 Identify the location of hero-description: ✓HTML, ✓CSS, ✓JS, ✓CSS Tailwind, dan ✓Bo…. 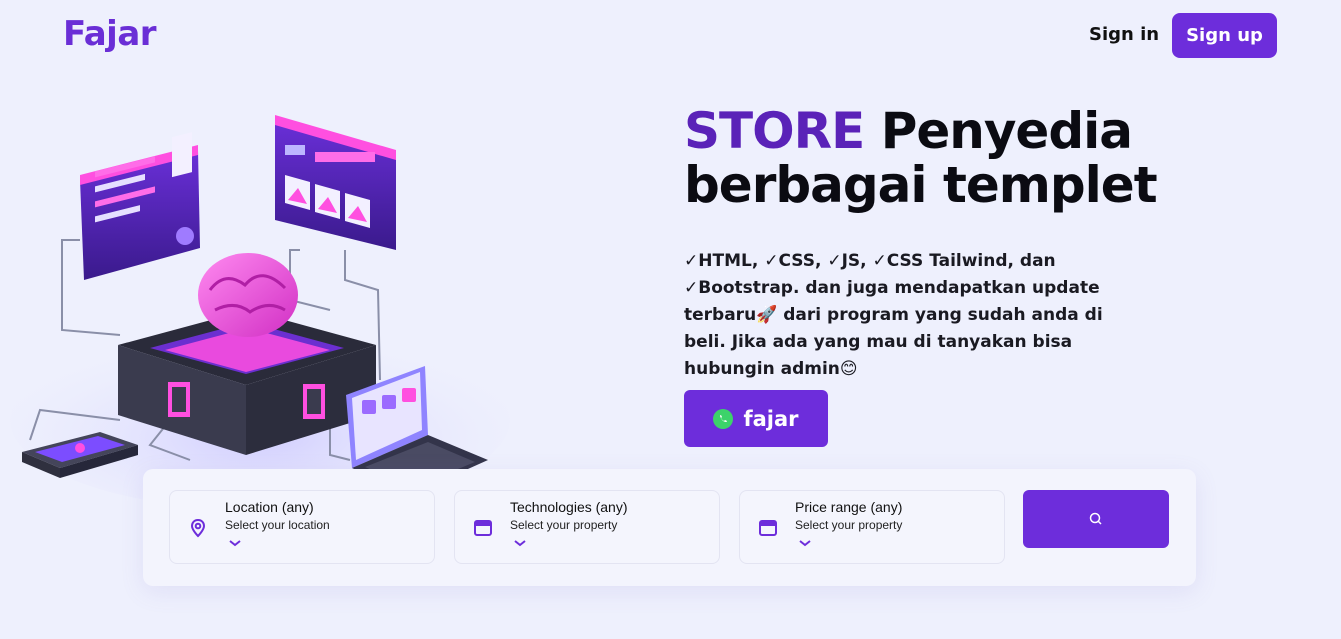
(893, 315).